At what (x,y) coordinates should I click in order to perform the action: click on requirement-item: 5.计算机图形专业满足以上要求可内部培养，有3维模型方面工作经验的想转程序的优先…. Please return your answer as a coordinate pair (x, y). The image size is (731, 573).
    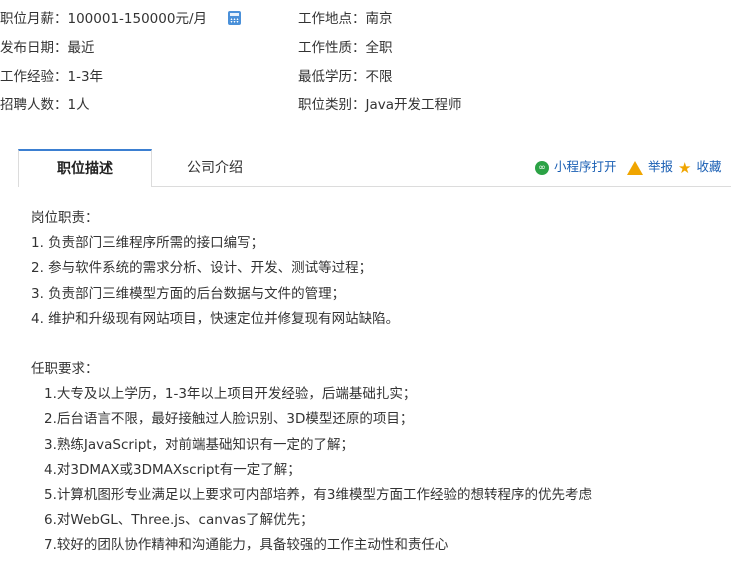
    Looking at the image, I should click on (318, 494).